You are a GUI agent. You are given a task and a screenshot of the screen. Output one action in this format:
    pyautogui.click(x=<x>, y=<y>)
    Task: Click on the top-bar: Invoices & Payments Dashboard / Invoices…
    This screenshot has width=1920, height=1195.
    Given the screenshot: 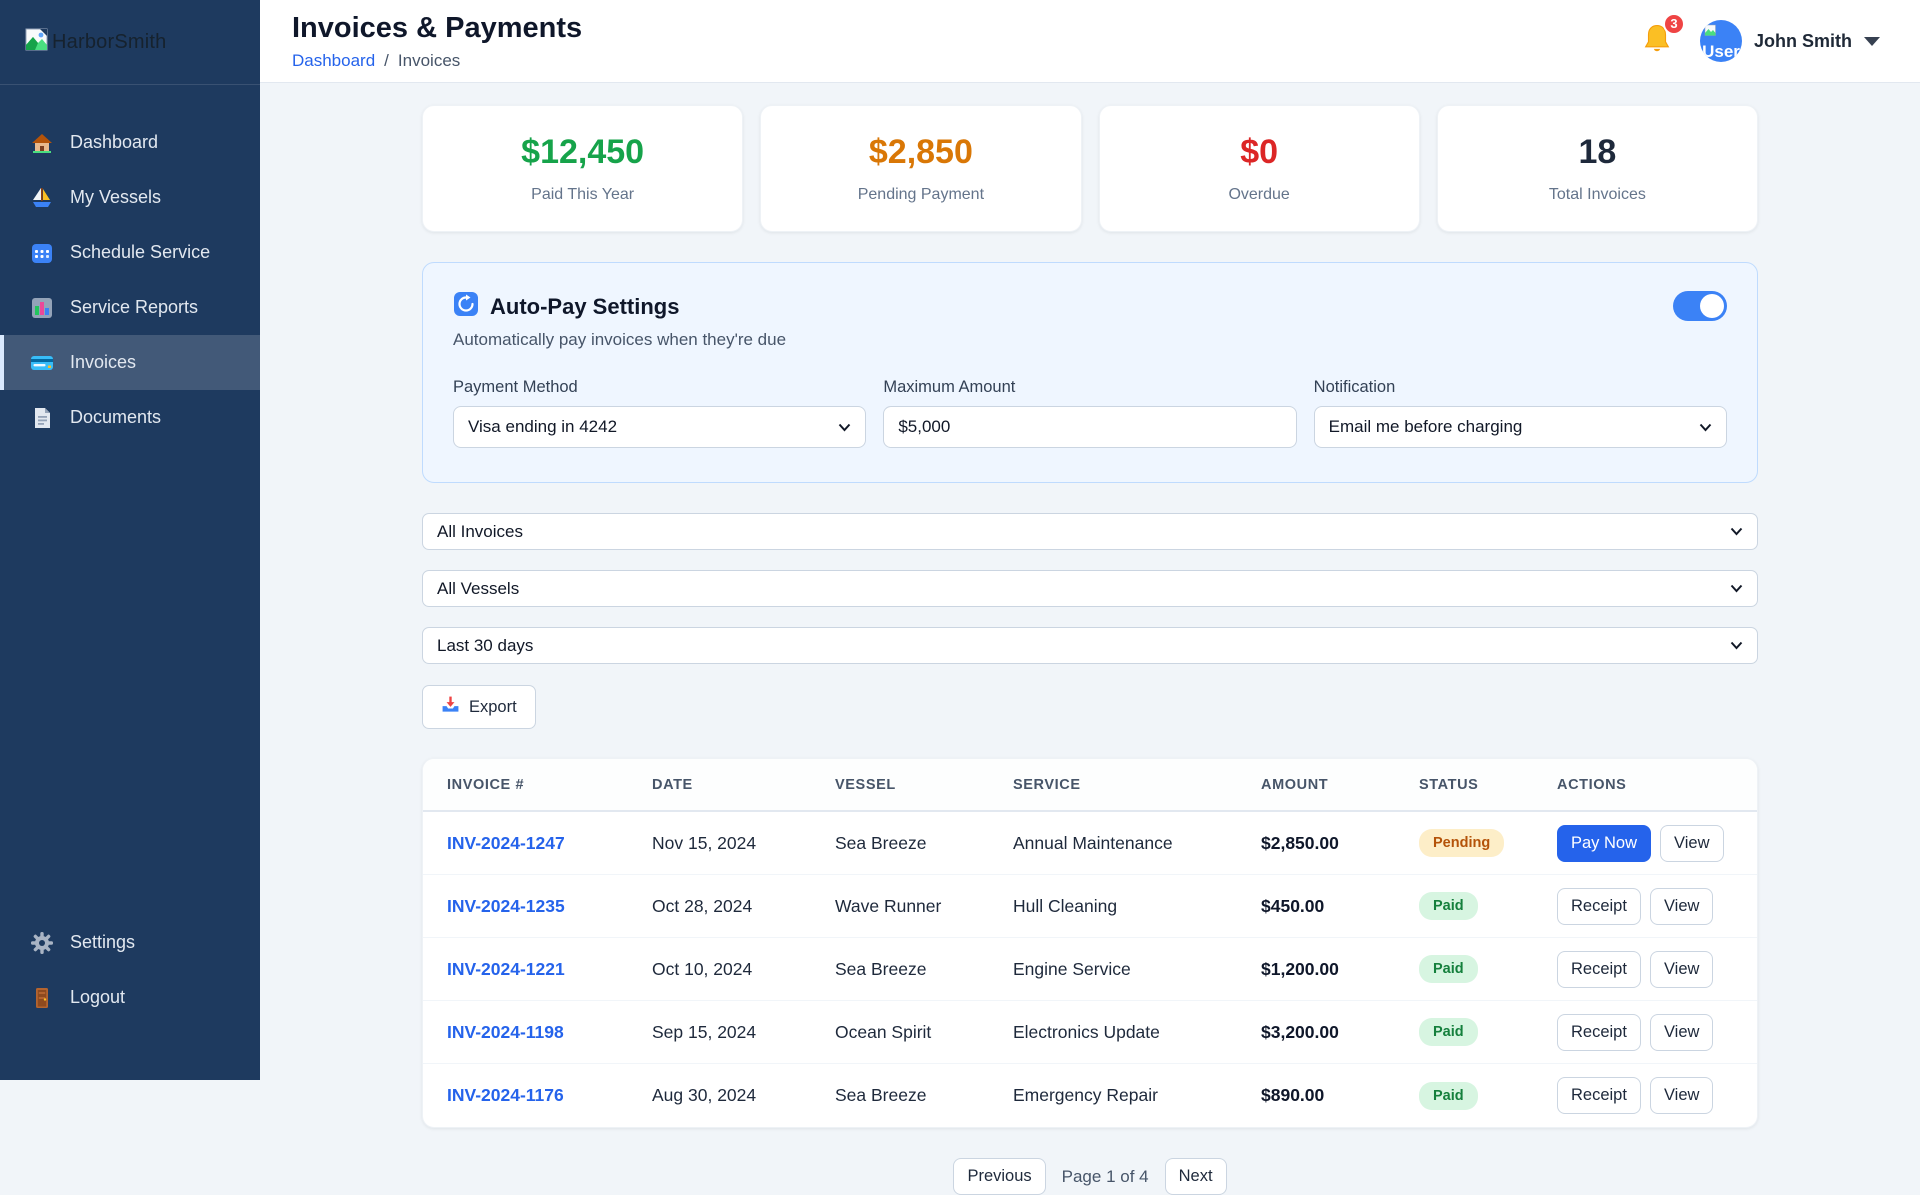 What is the action you would take?
    pyautogui.click(x=1090, y=41)
    